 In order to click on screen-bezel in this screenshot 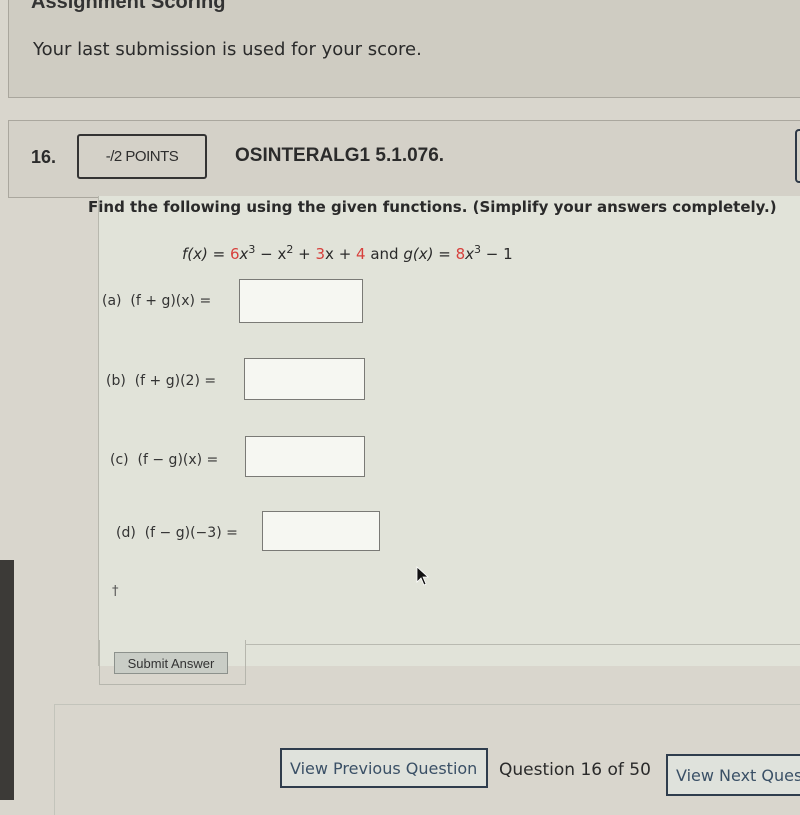, I will do `click(7, 680)`.